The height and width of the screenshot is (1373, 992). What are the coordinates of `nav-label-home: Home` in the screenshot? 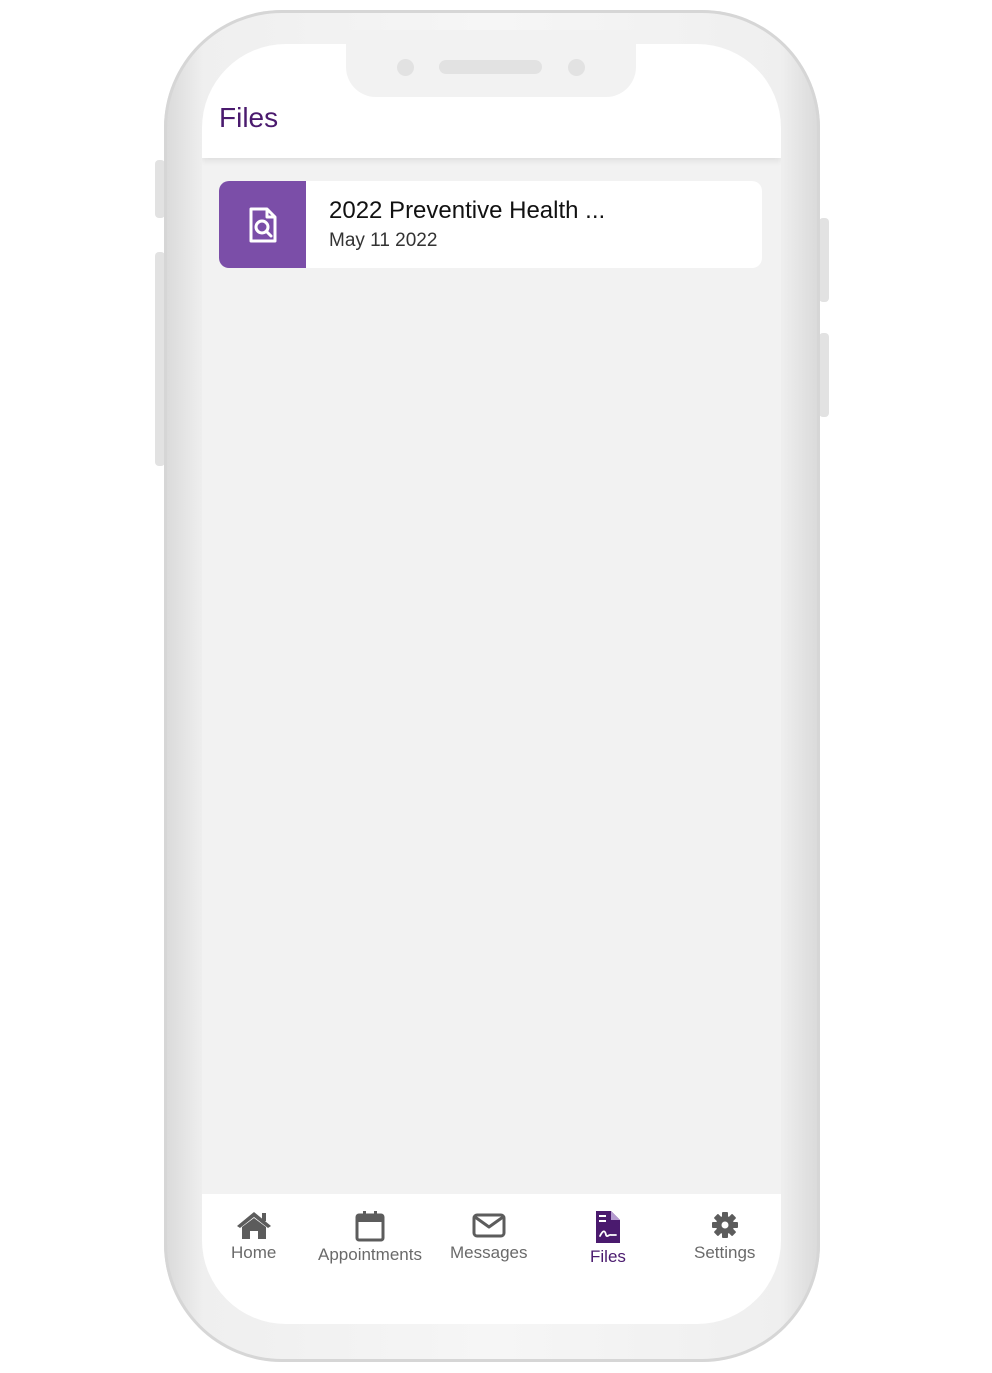 It's located at (254, 1252).